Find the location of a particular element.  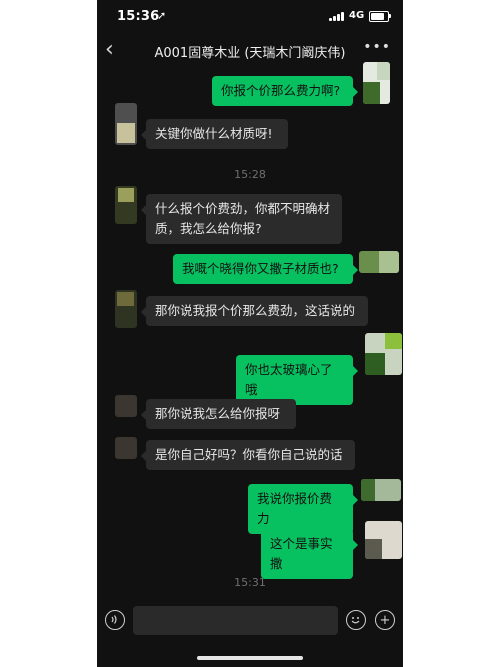

message-bubble-incoming: 那你说我怎么给你报呀 is located at coordinates (218, 414).